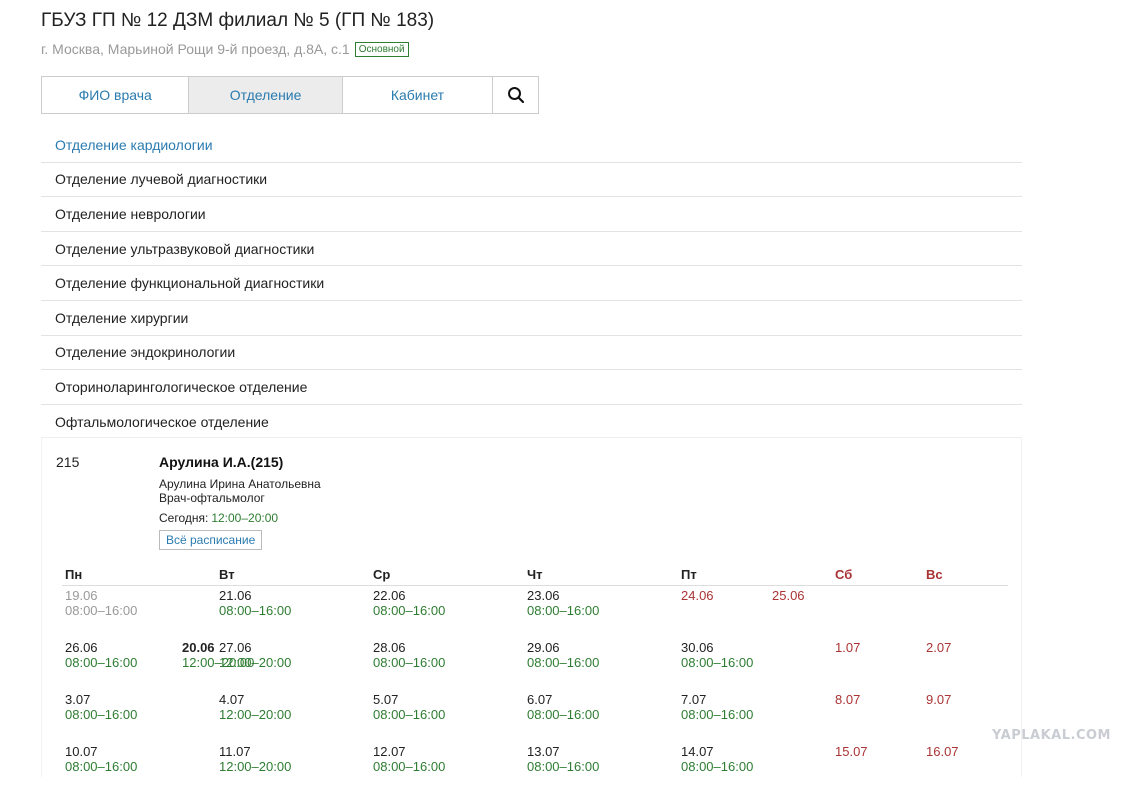  I want to click on day-date: 16.07, so click(942, 751).